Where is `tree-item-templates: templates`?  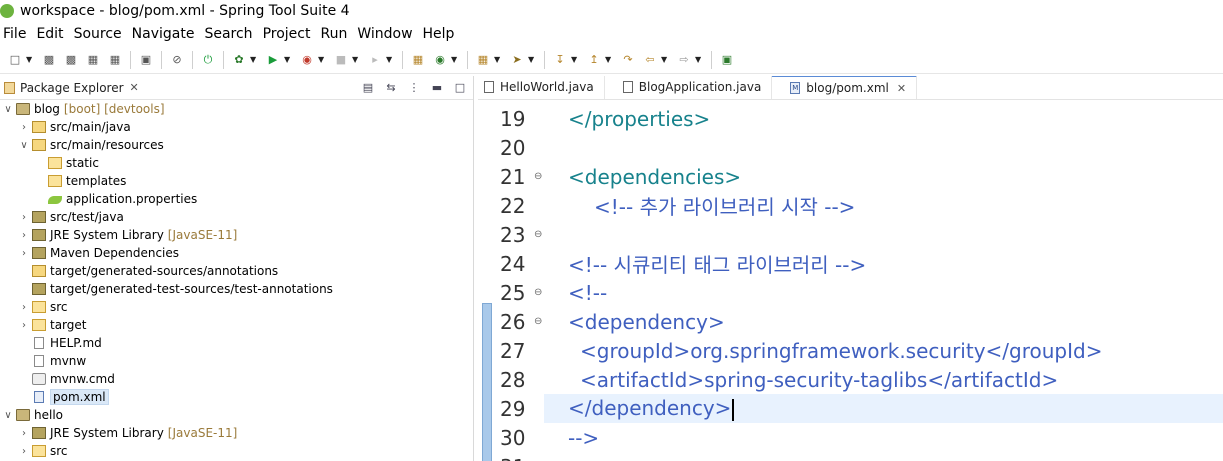
tree-item-templates: templates is located at coordinates (236, 181).